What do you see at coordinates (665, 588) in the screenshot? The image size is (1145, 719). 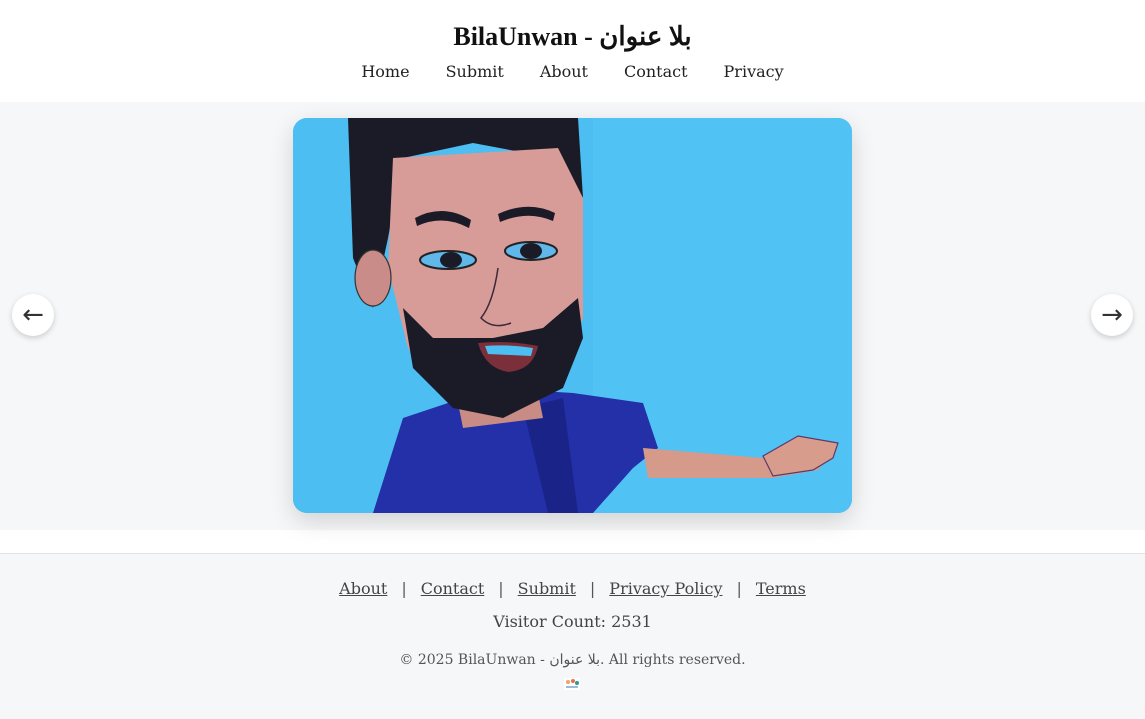 I see `footer-link-privacy-policy: Privacy Policy` at bounding box center [665, 588].